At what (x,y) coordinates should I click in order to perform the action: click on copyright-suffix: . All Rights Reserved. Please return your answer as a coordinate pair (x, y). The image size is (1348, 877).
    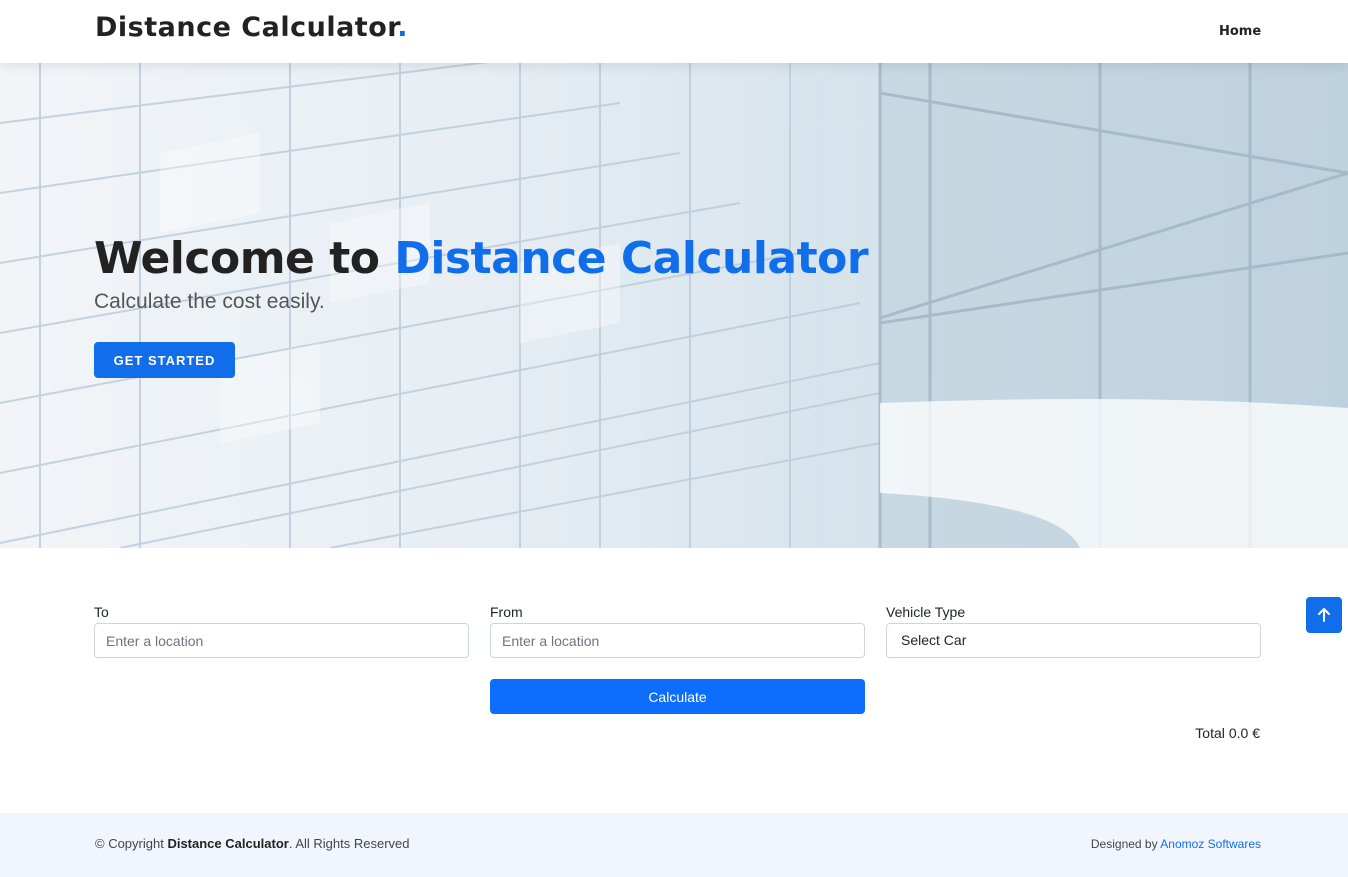
    Looking at the image, I should click on (349, 843).